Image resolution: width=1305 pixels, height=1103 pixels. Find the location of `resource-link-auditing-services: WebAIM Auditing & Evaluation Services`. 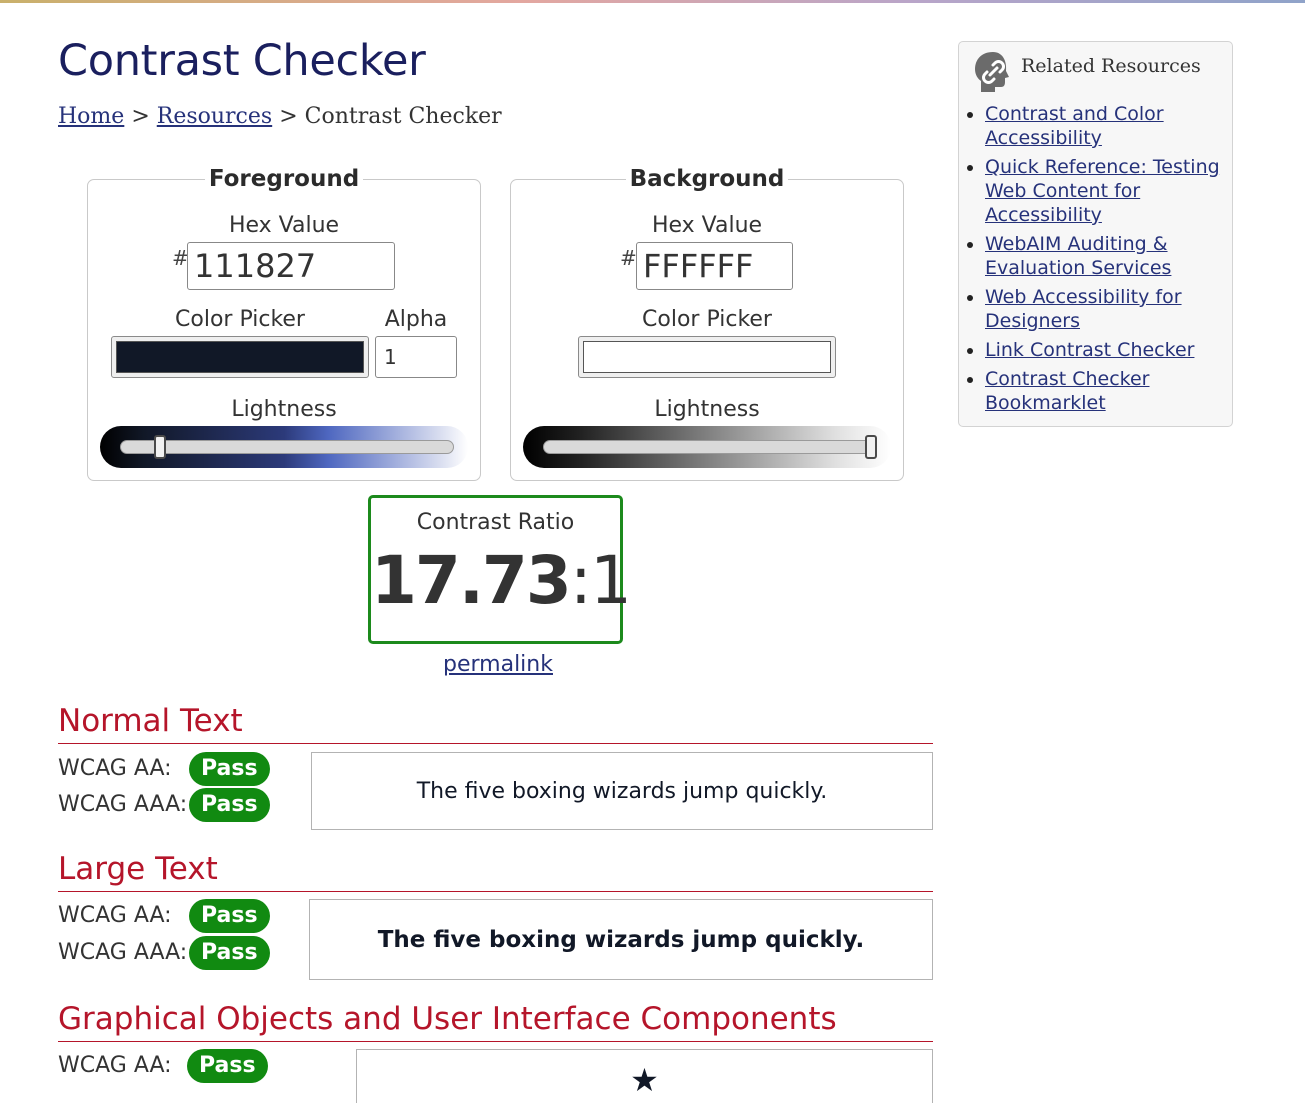

resource-link-auditing-services: WebAIM Auditing & Evaluation Services is located at coordinates (1078, 256).